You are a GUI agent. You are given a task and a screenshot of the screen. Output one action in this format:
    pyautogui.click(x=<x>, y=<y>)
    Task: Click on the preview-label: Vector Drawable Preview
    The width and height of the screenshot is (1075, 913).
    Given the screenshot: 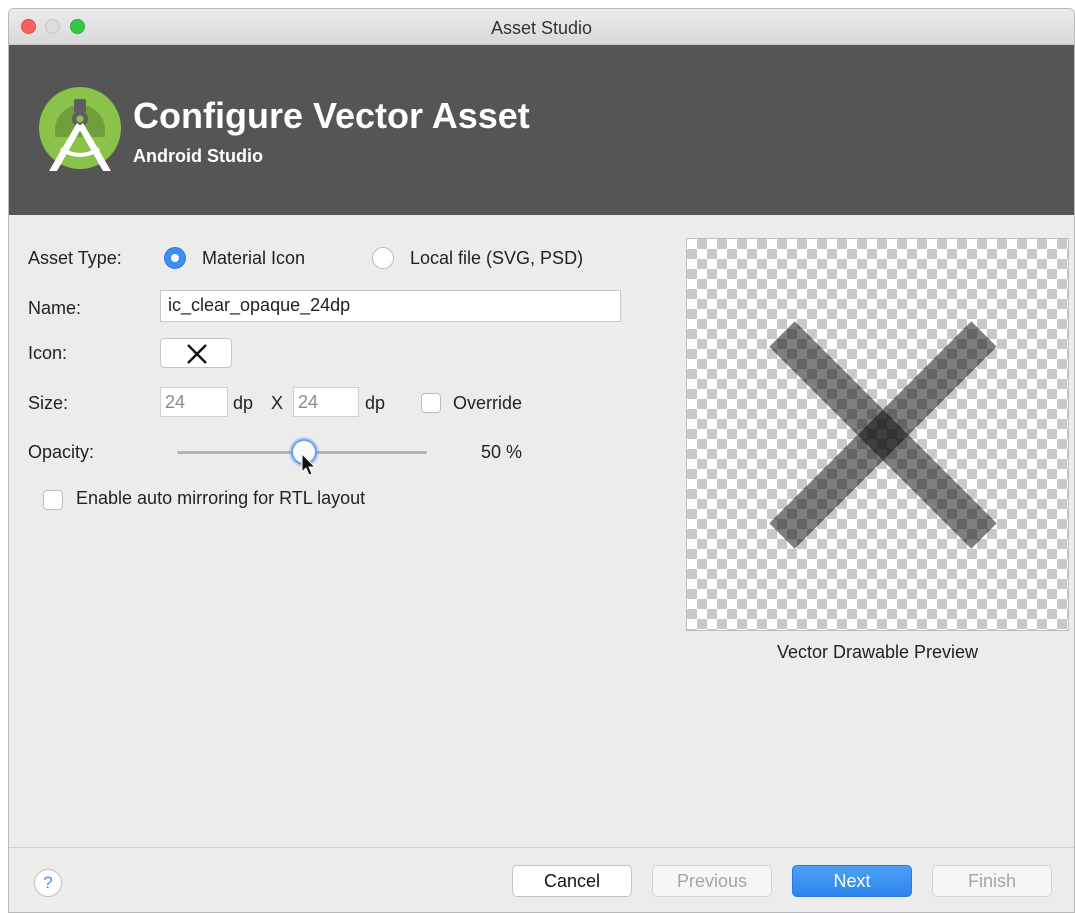 What is the action you would take?
    pyautogui.click(x=877, y=652)
    